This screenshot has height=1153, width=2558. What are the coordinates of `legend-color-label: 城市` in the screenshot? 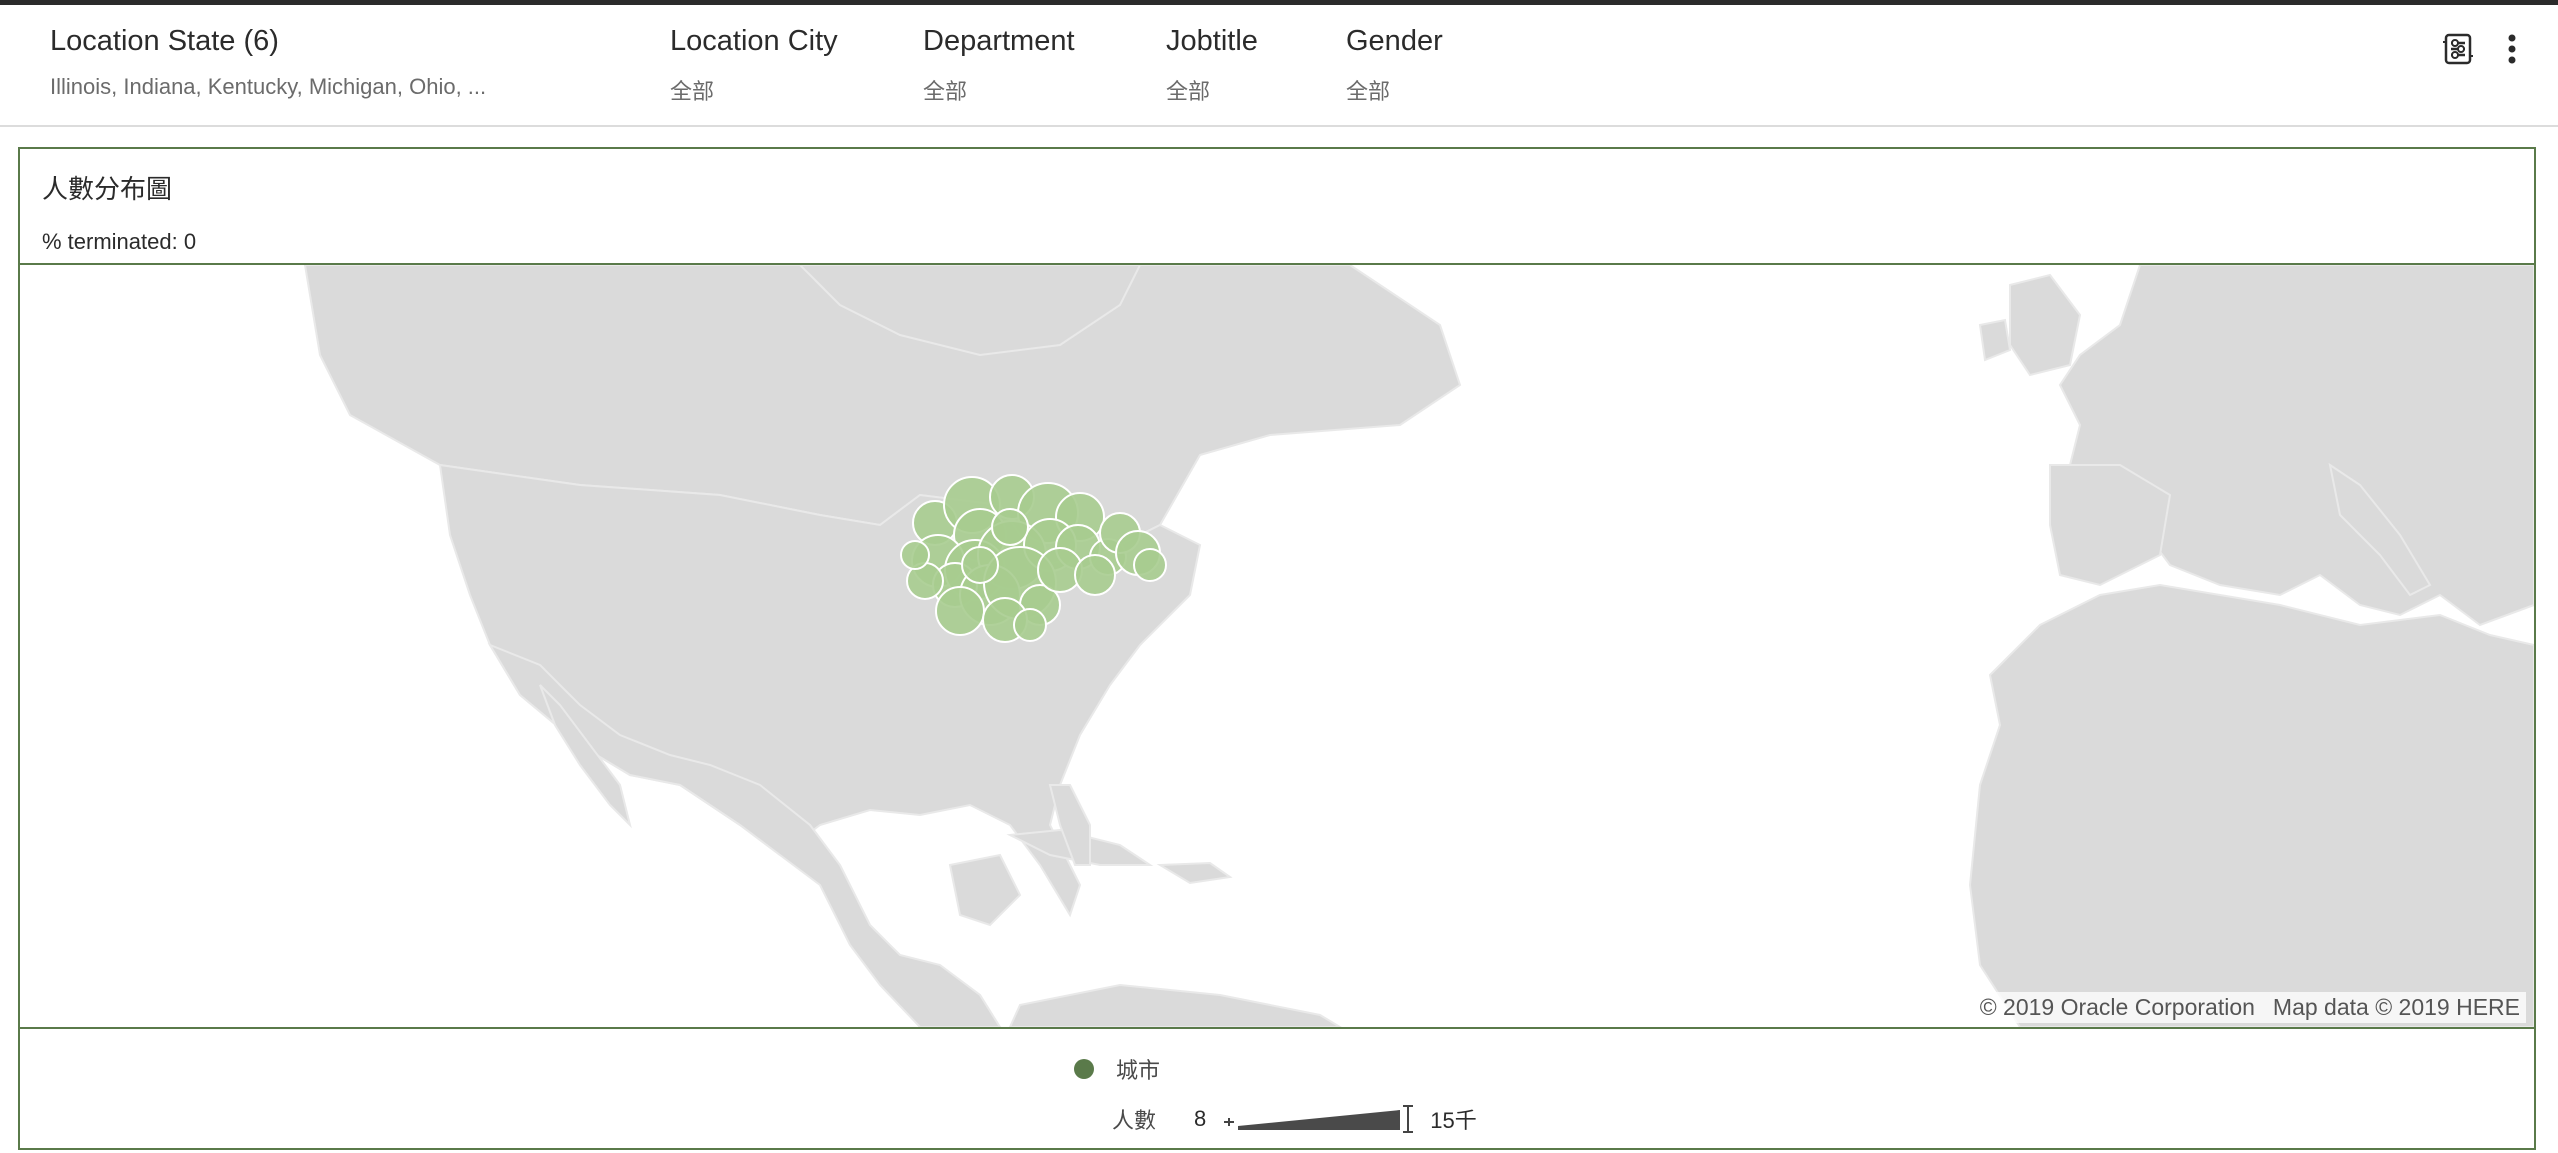 It's located at (1138, 1070).